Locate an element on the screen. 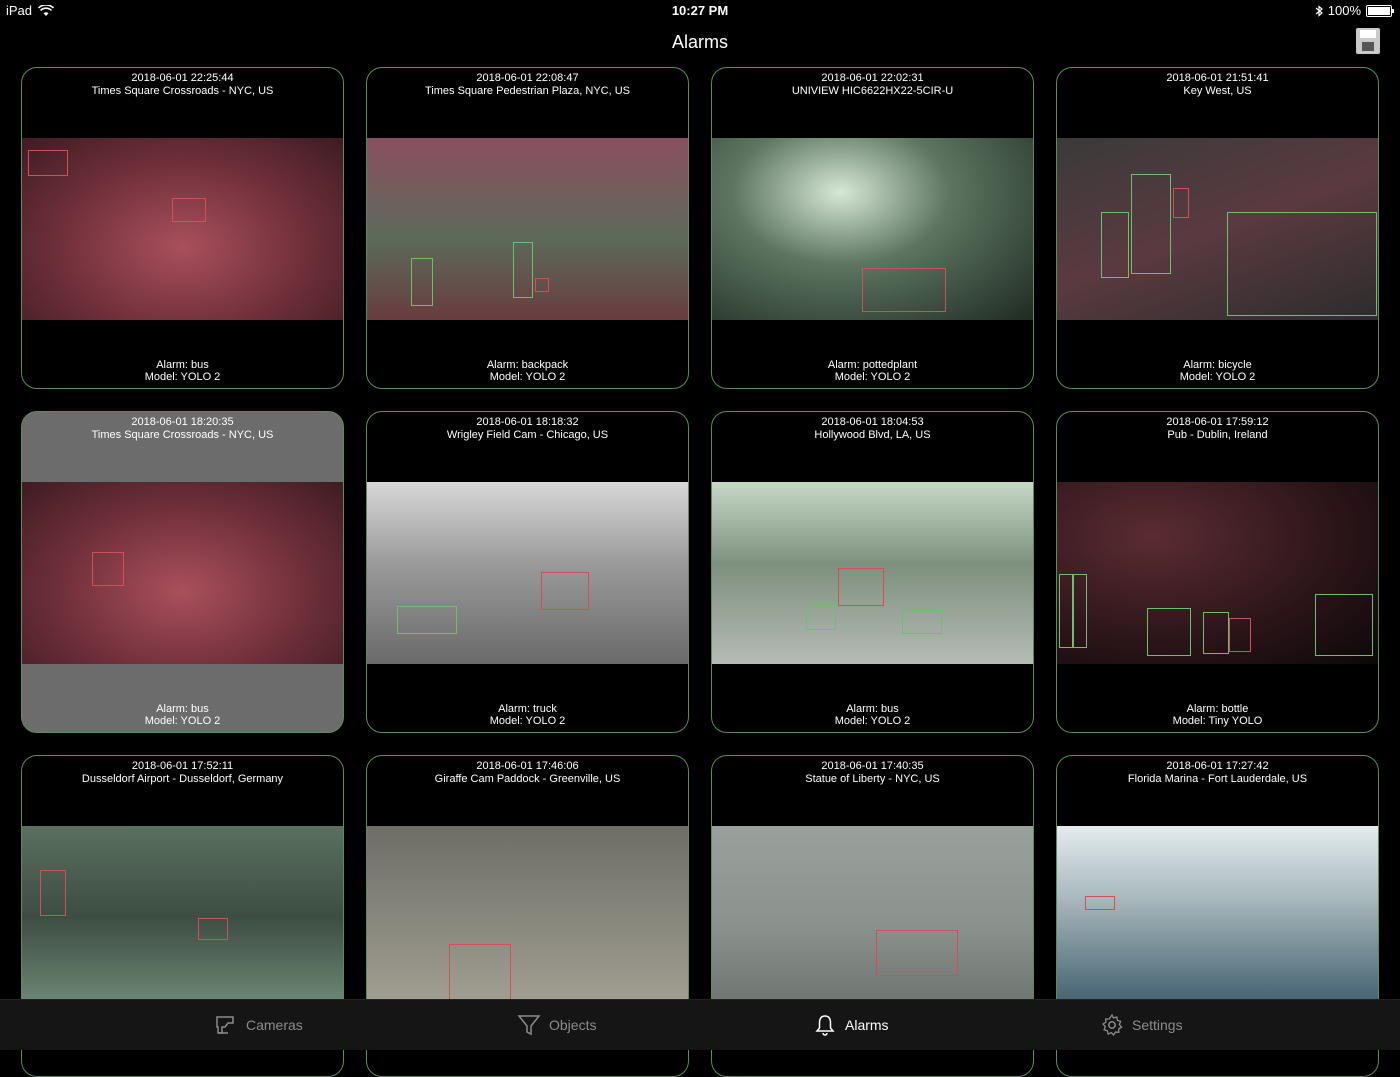  alarm-label: Alarm: backpack is located at coordinates (527, 365).